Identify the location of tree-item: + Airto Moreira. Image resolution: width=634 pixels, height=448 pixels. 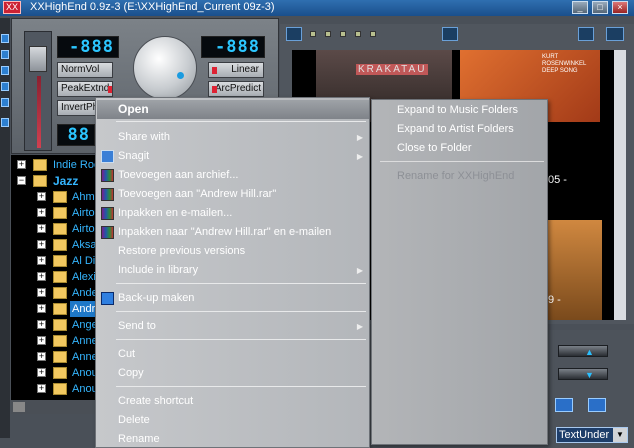
(73, 213).